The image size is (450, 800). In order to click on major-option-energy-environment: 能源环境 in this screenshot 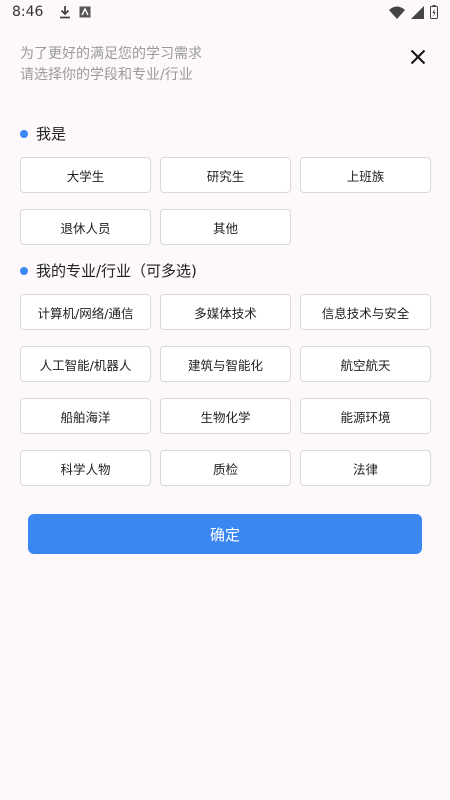, I will do `click(365, 416)`.